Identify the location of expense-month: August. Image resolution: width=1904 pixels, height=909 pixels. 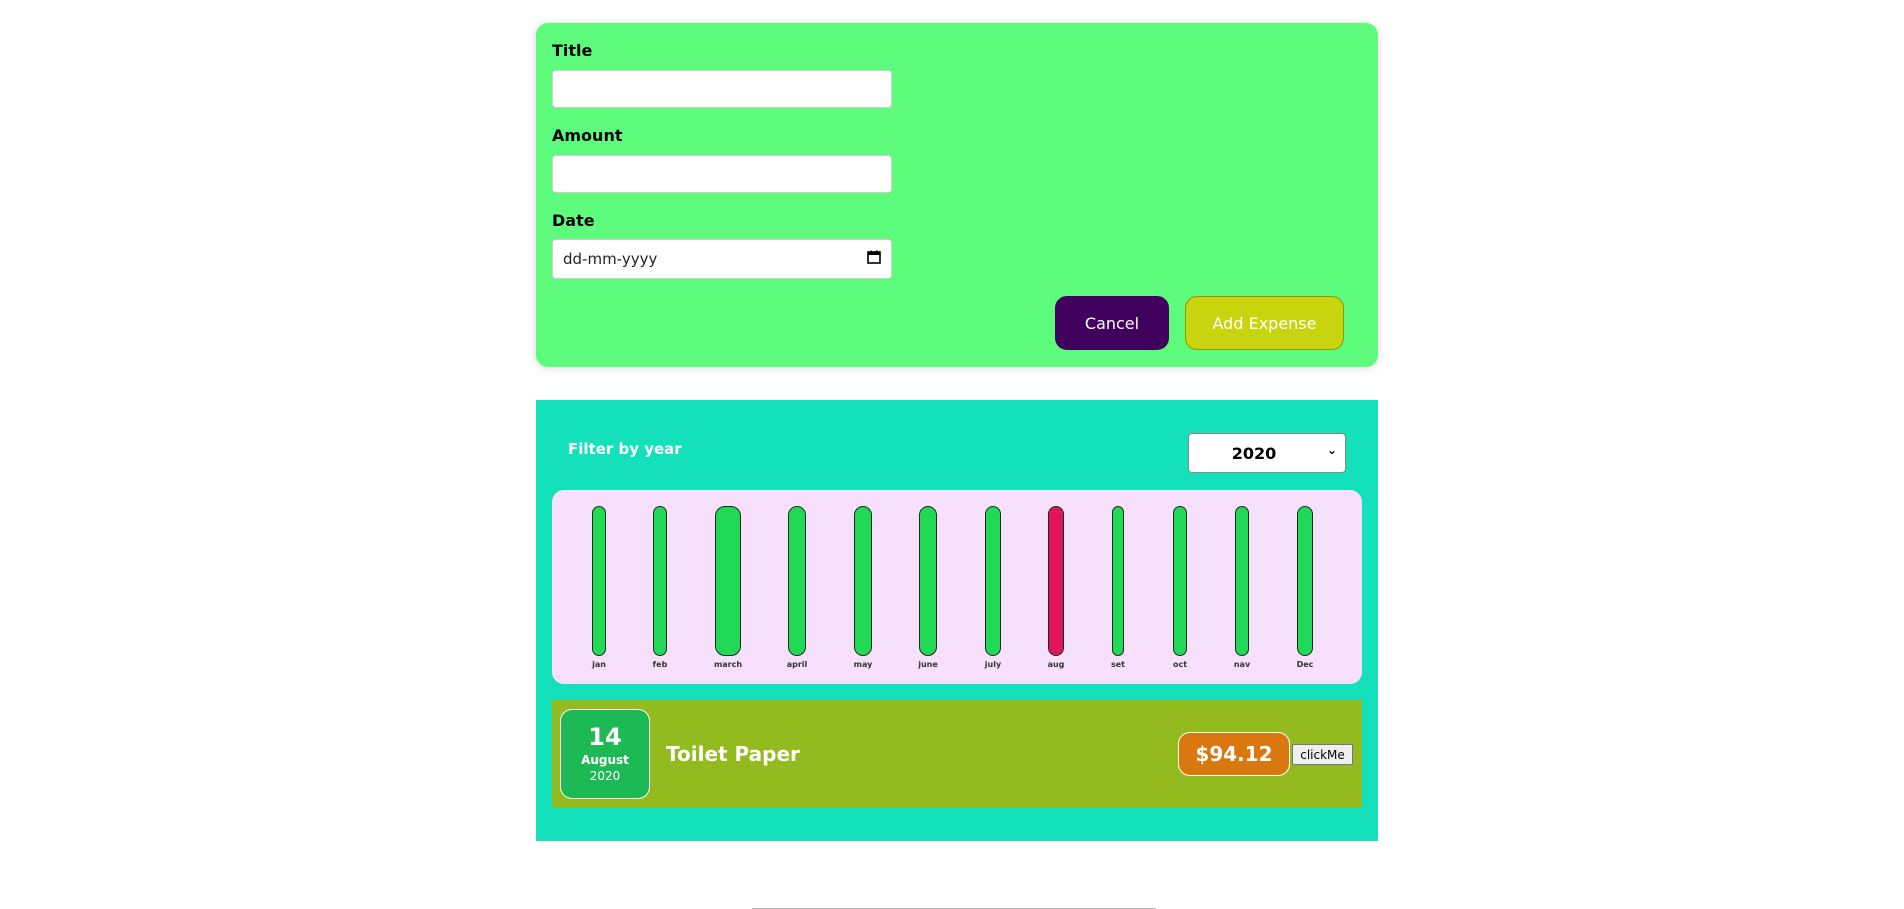
(605, 760).